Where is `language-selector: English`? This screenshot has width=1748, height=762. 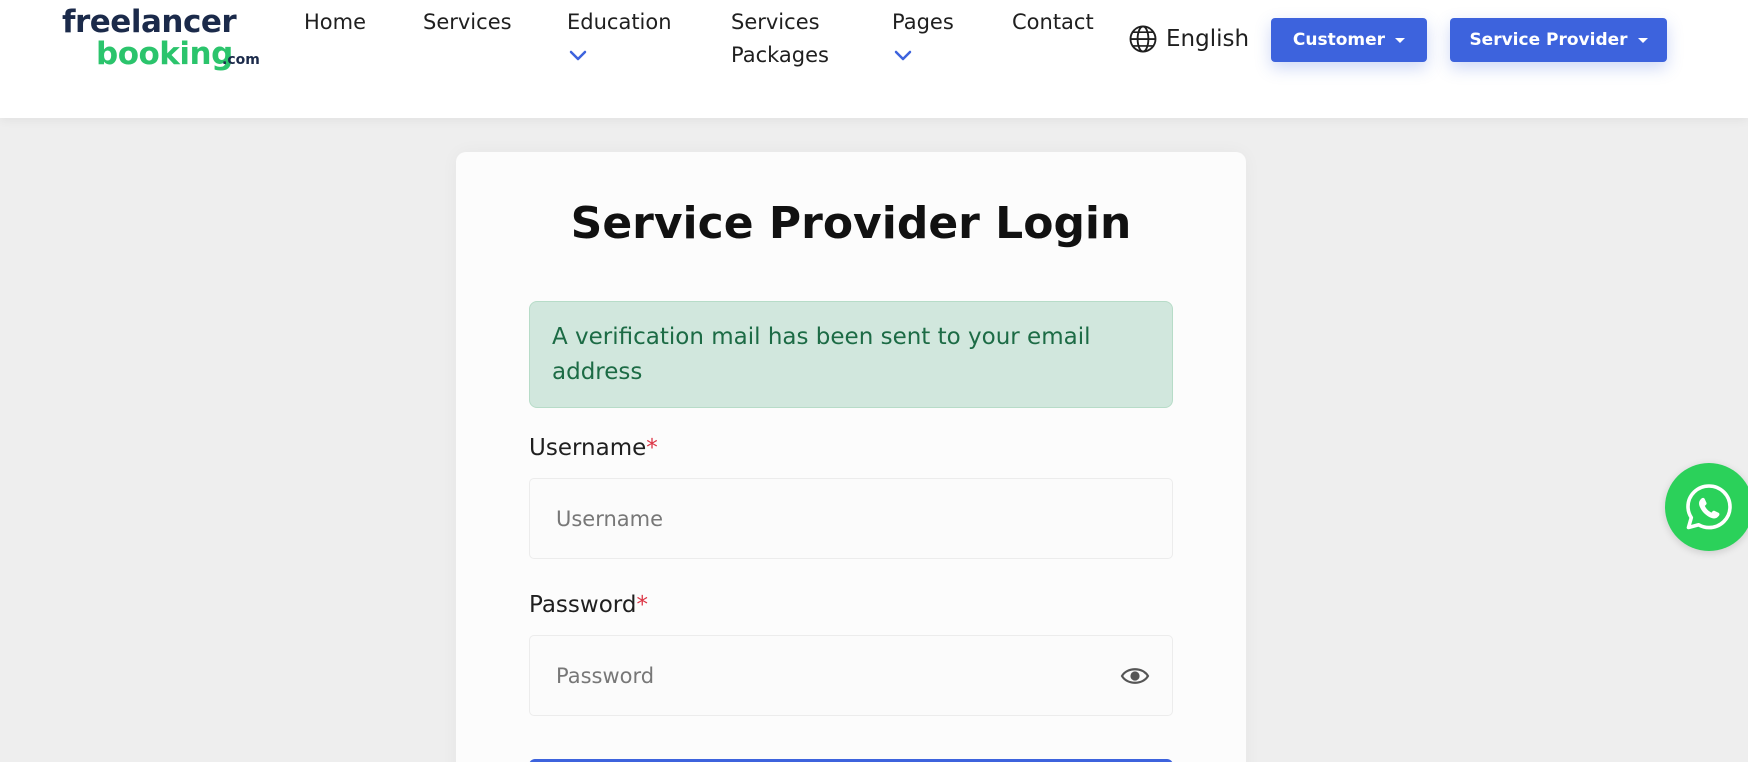 language-selector: English is located at coordinates (1188, 39).